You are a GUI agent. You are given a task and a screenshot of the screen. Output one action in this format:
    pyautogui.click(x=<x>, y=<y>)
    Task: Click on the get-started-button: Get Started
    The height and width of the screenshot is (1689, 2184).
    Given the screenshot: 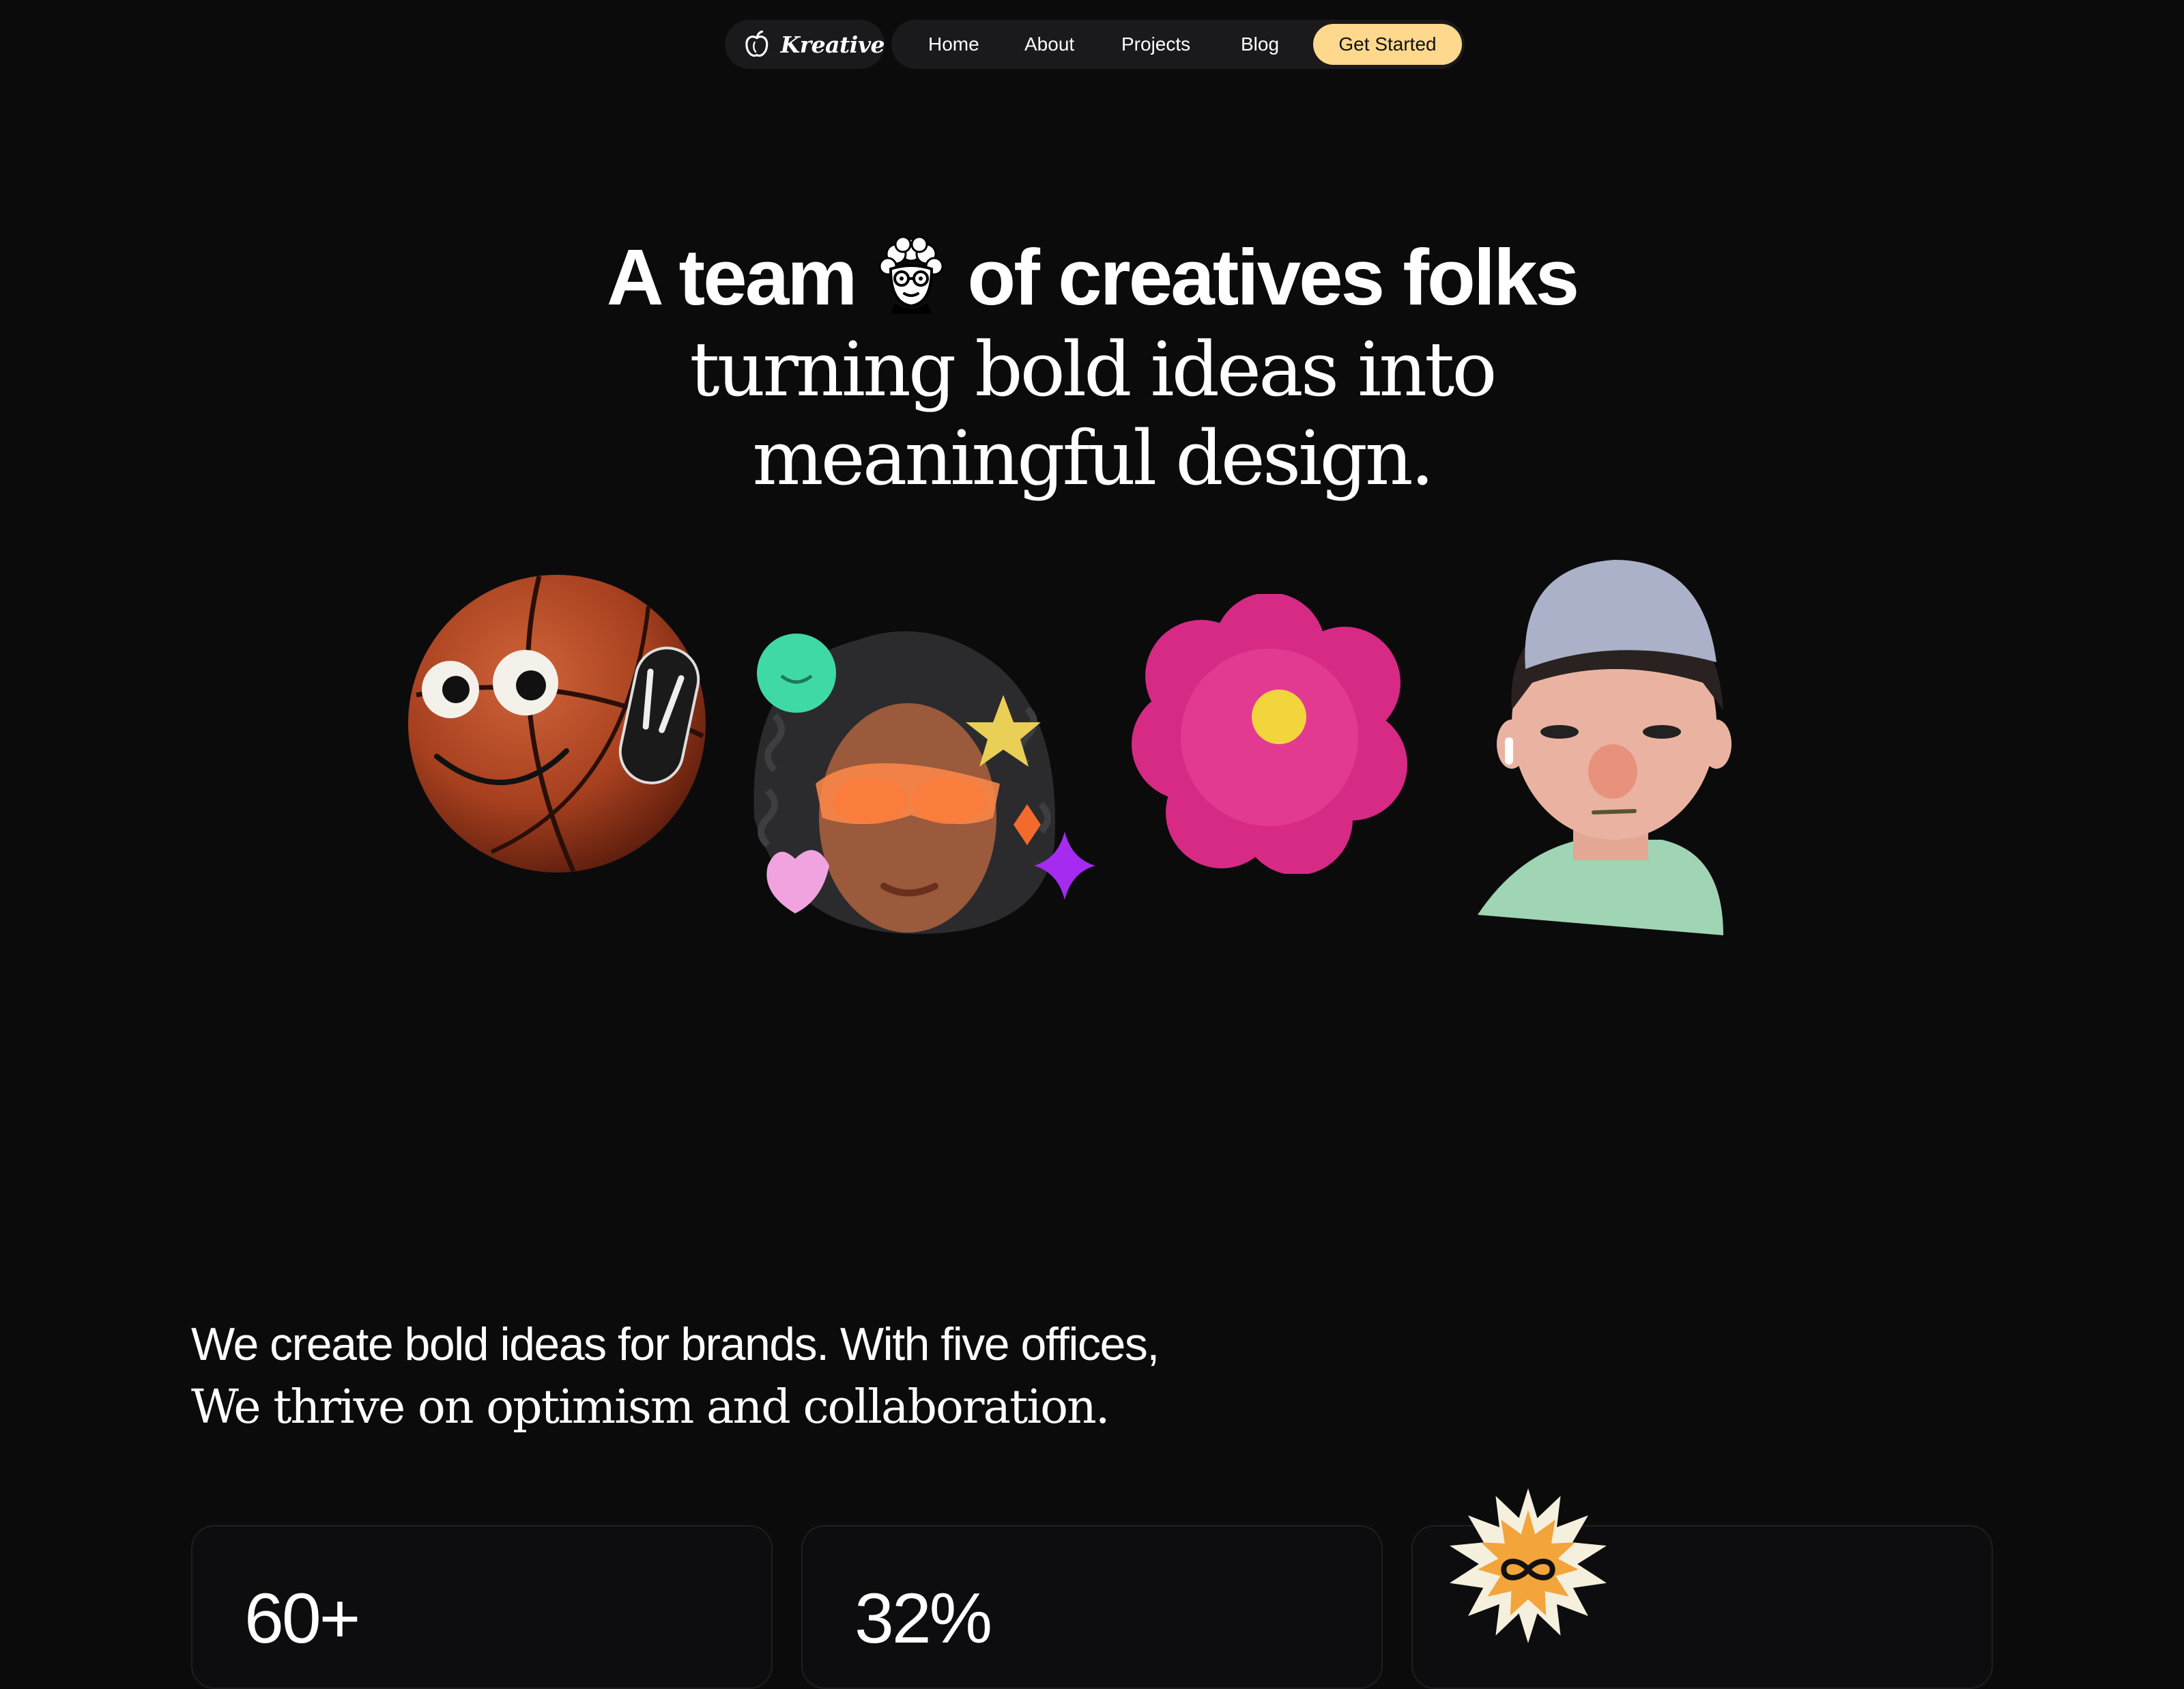 What is the action you would take?
    pyautogui.click(x=1387, y=44)
    